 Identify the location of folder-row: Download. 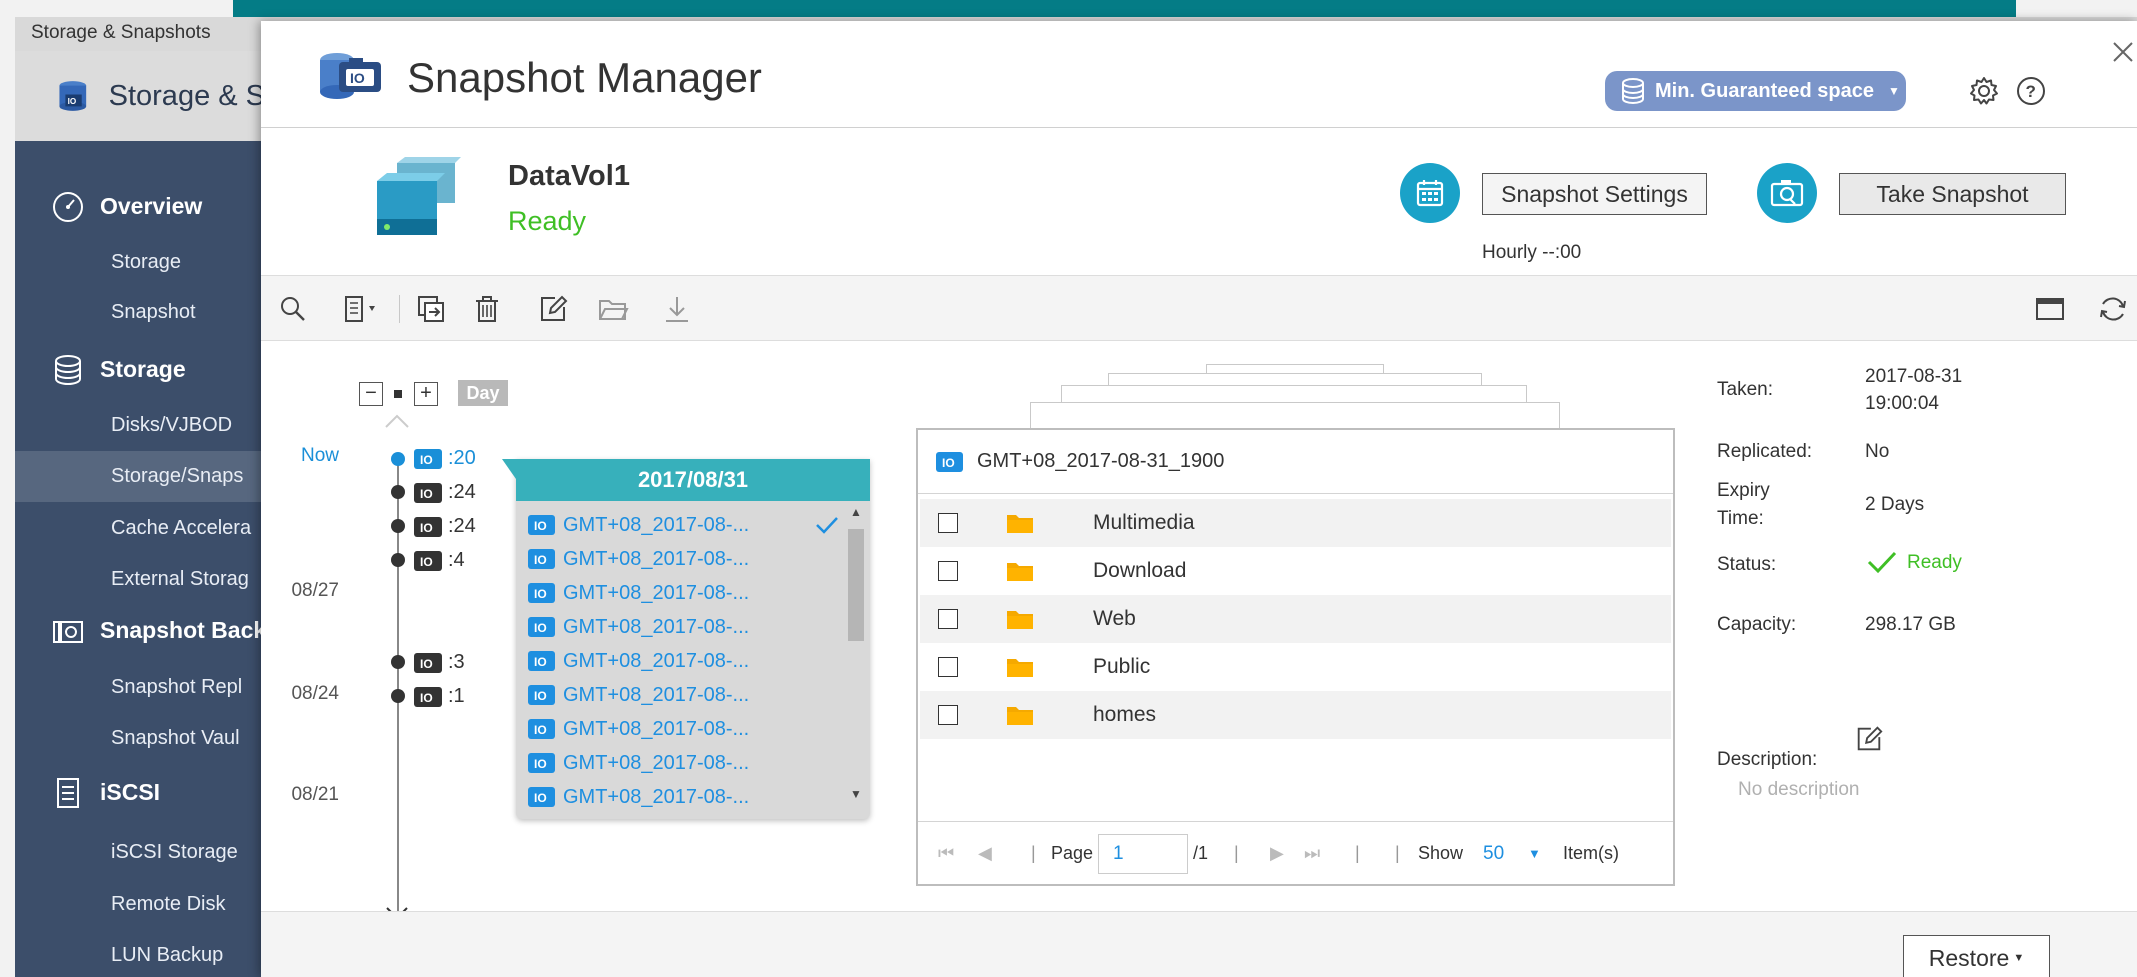
(1295, 571).